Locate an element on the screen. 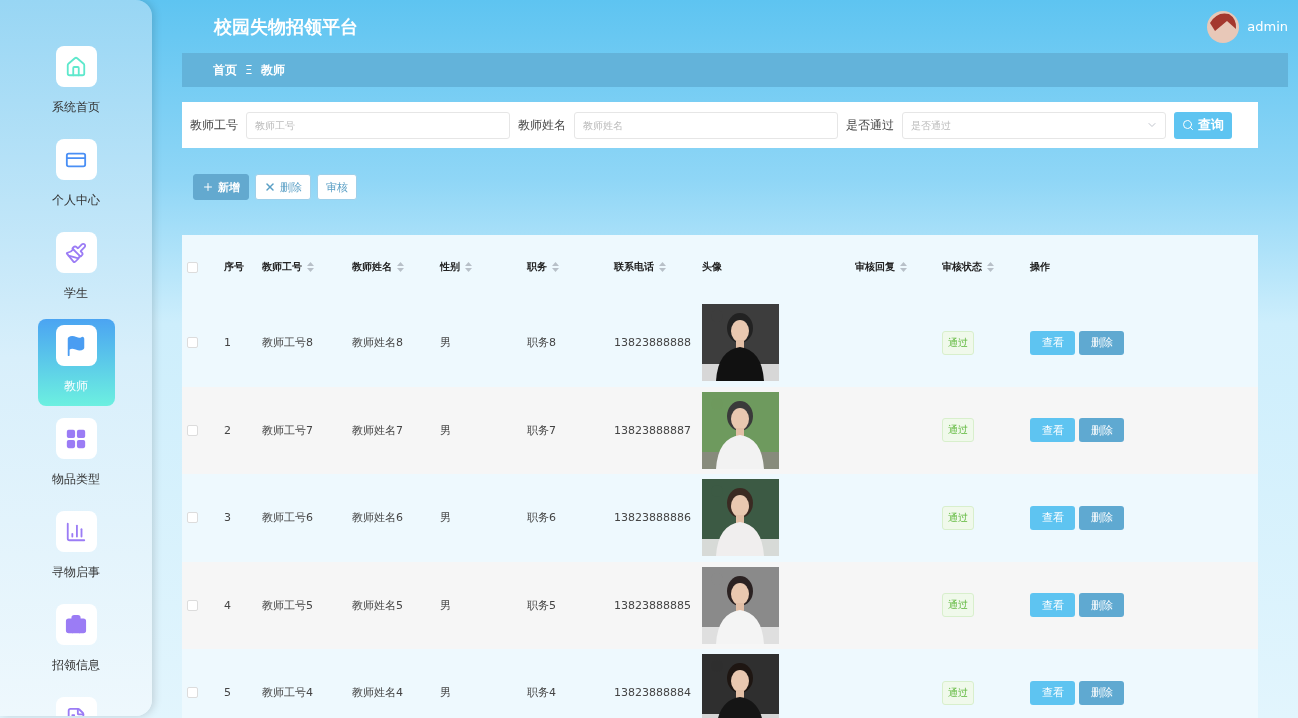  table-cell-text: 教师工号7 is located at coordinates (288, 430).